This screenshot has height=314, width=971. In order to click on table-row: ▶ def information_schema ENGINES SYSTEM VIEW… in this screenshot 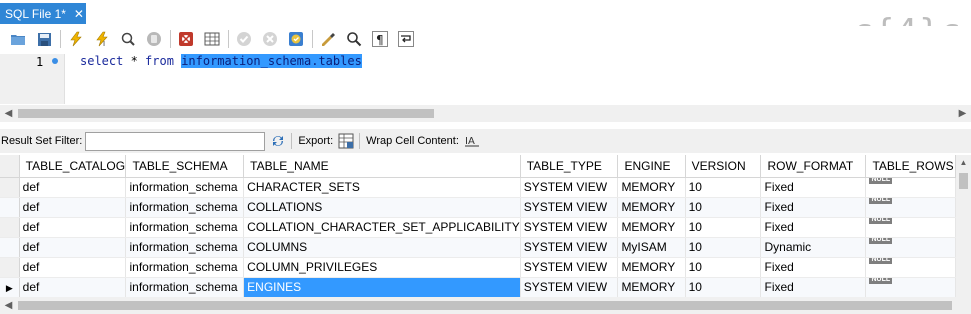, I will do `click(478, 287)`.